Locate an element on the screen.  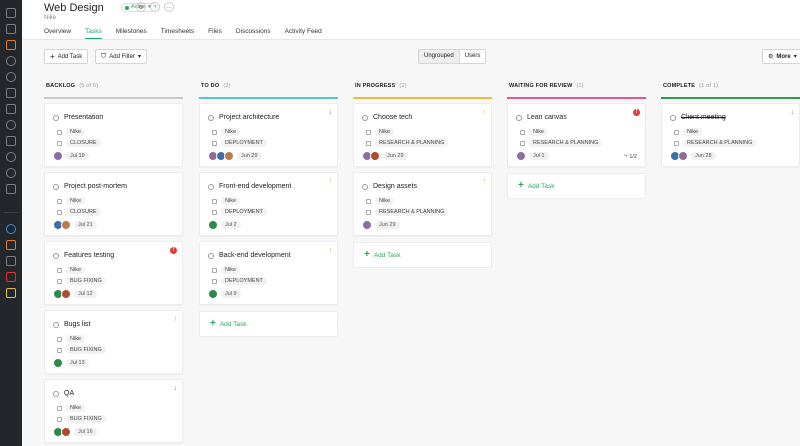
tab-discussions: Discussions is located at coordinates (253, 33).